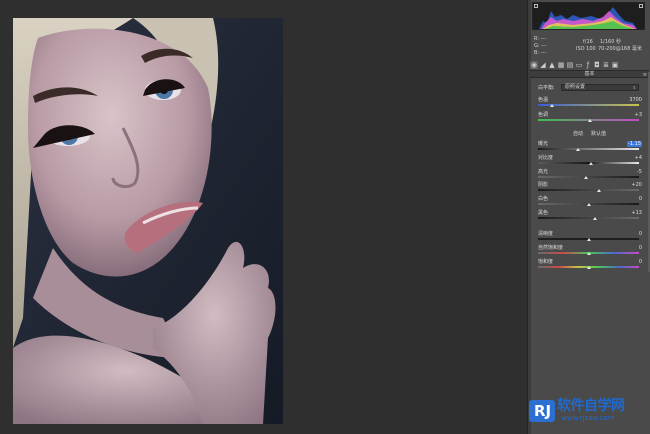 This screenshot has height=434, width=650. Describe the element at coordinates (641, 6) in the screenshot. I see `highlight-clipping-icon` at that location.